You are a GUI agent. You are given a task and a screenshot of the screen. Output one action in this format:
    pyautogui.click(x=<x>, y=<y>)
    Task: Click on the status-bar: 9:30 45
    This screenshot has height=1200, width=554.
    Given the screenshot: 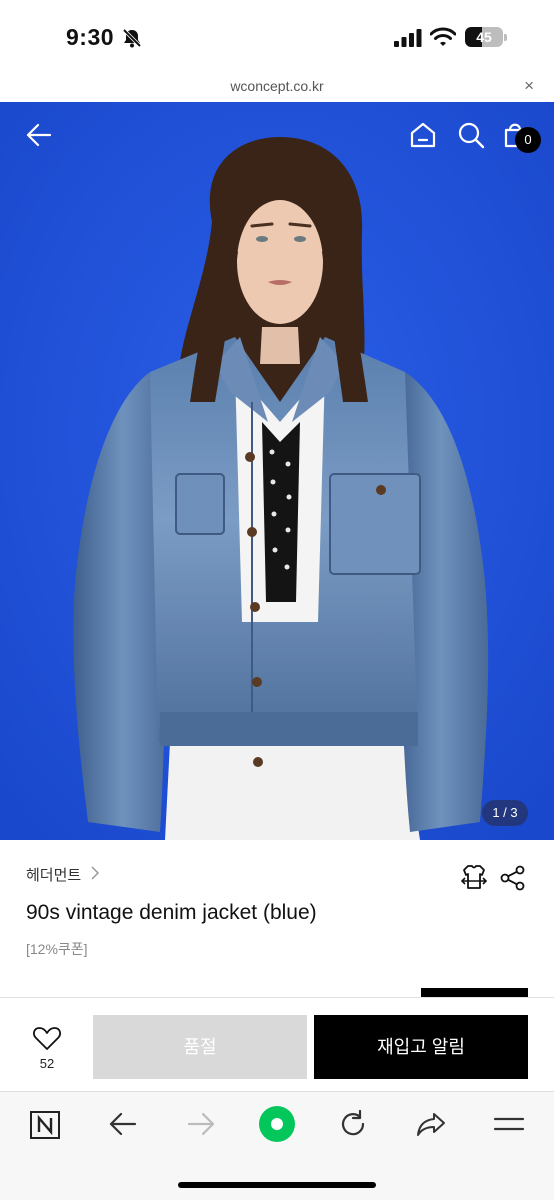 What is the action you would take?
    pyautogui.click(x=277, y=36)
    